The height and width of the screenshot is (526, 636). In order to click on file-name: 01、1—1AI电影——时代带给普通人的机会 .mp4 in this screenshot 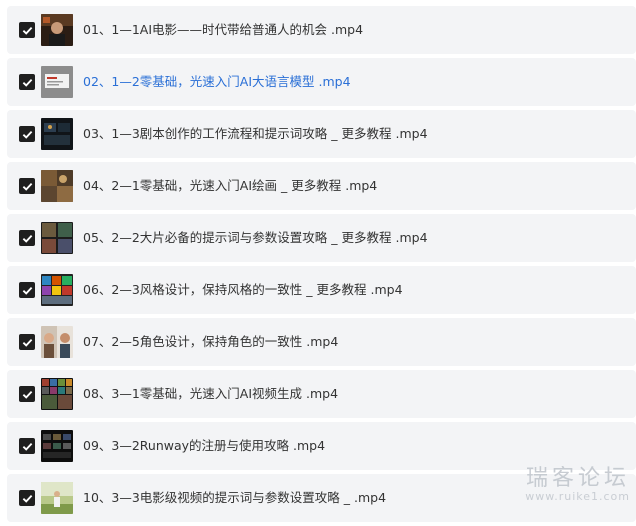, I will do `click(223, 30)`.